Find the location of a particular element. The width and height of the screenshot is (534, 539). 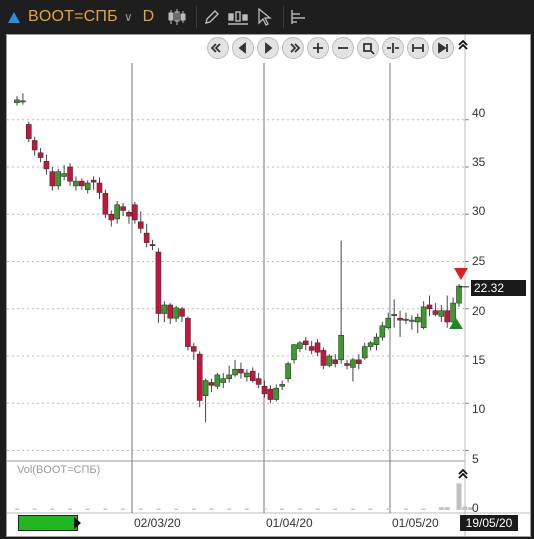

y-tick-label: 20 is located at coordinates (479, 311).